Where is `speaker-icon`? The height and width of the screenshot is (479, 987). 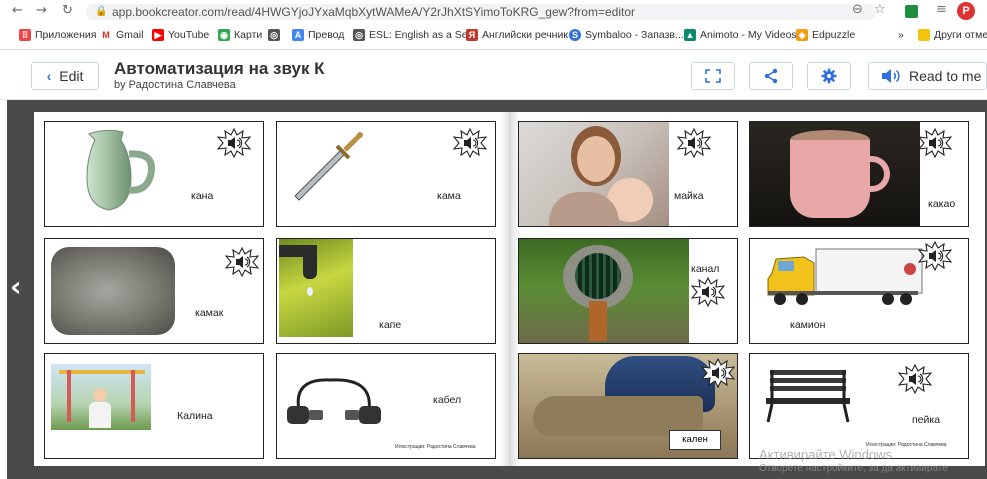 speaker-icon is located at coordinates (891, 76).